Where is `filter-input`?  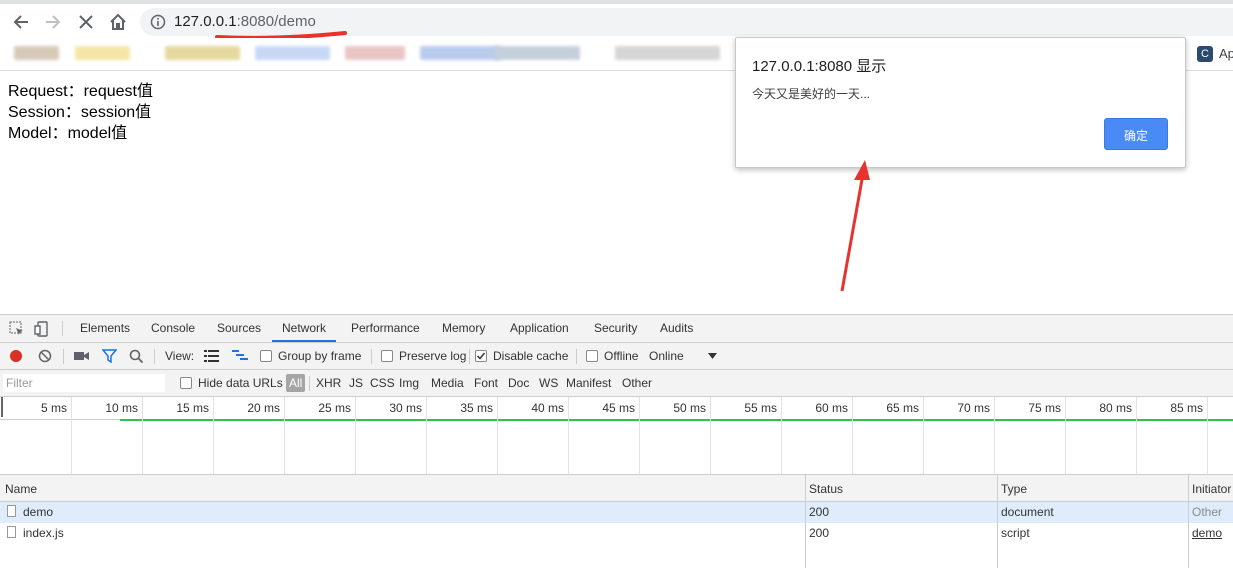 filter-input is located at coordinates (84, 383).